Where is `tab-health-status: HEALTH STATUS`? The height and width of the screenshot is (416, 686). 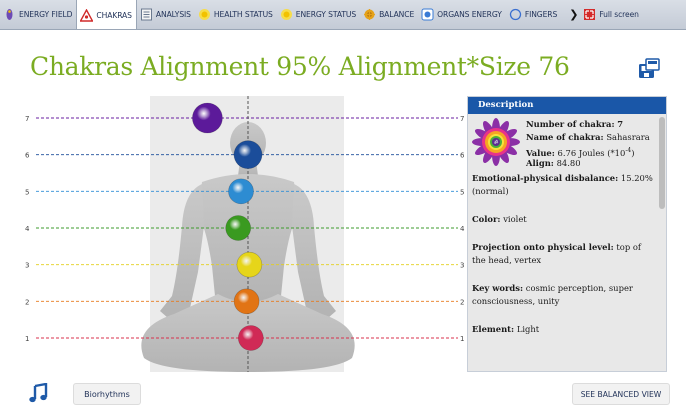 tab-health-status: HEALTH STATUS is located at coordinates (236, 14).